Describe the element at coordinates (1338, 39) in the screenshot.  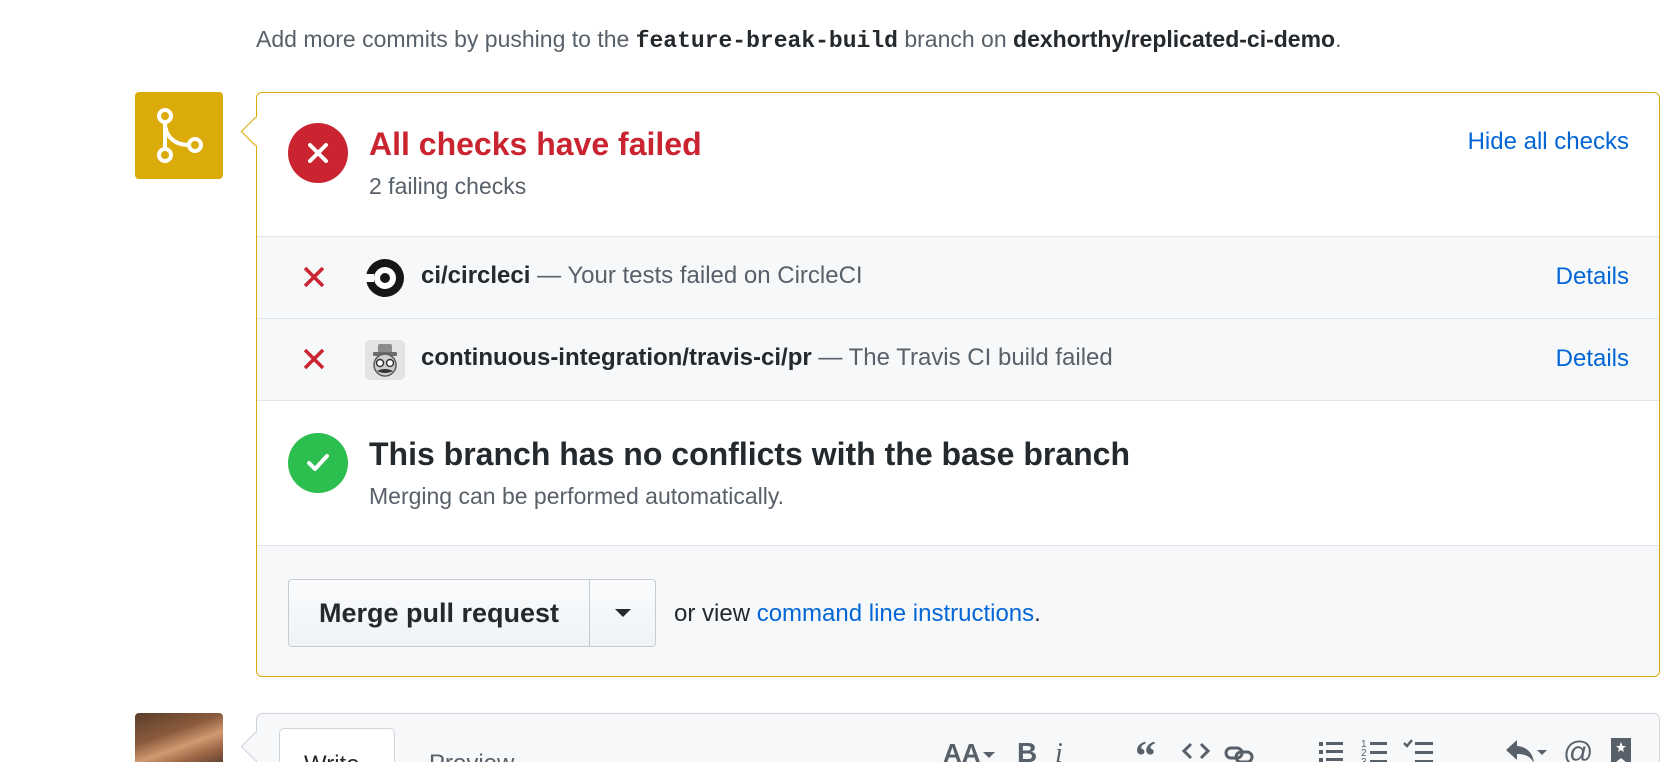
I see `push-hint-suffix: .` at that location.